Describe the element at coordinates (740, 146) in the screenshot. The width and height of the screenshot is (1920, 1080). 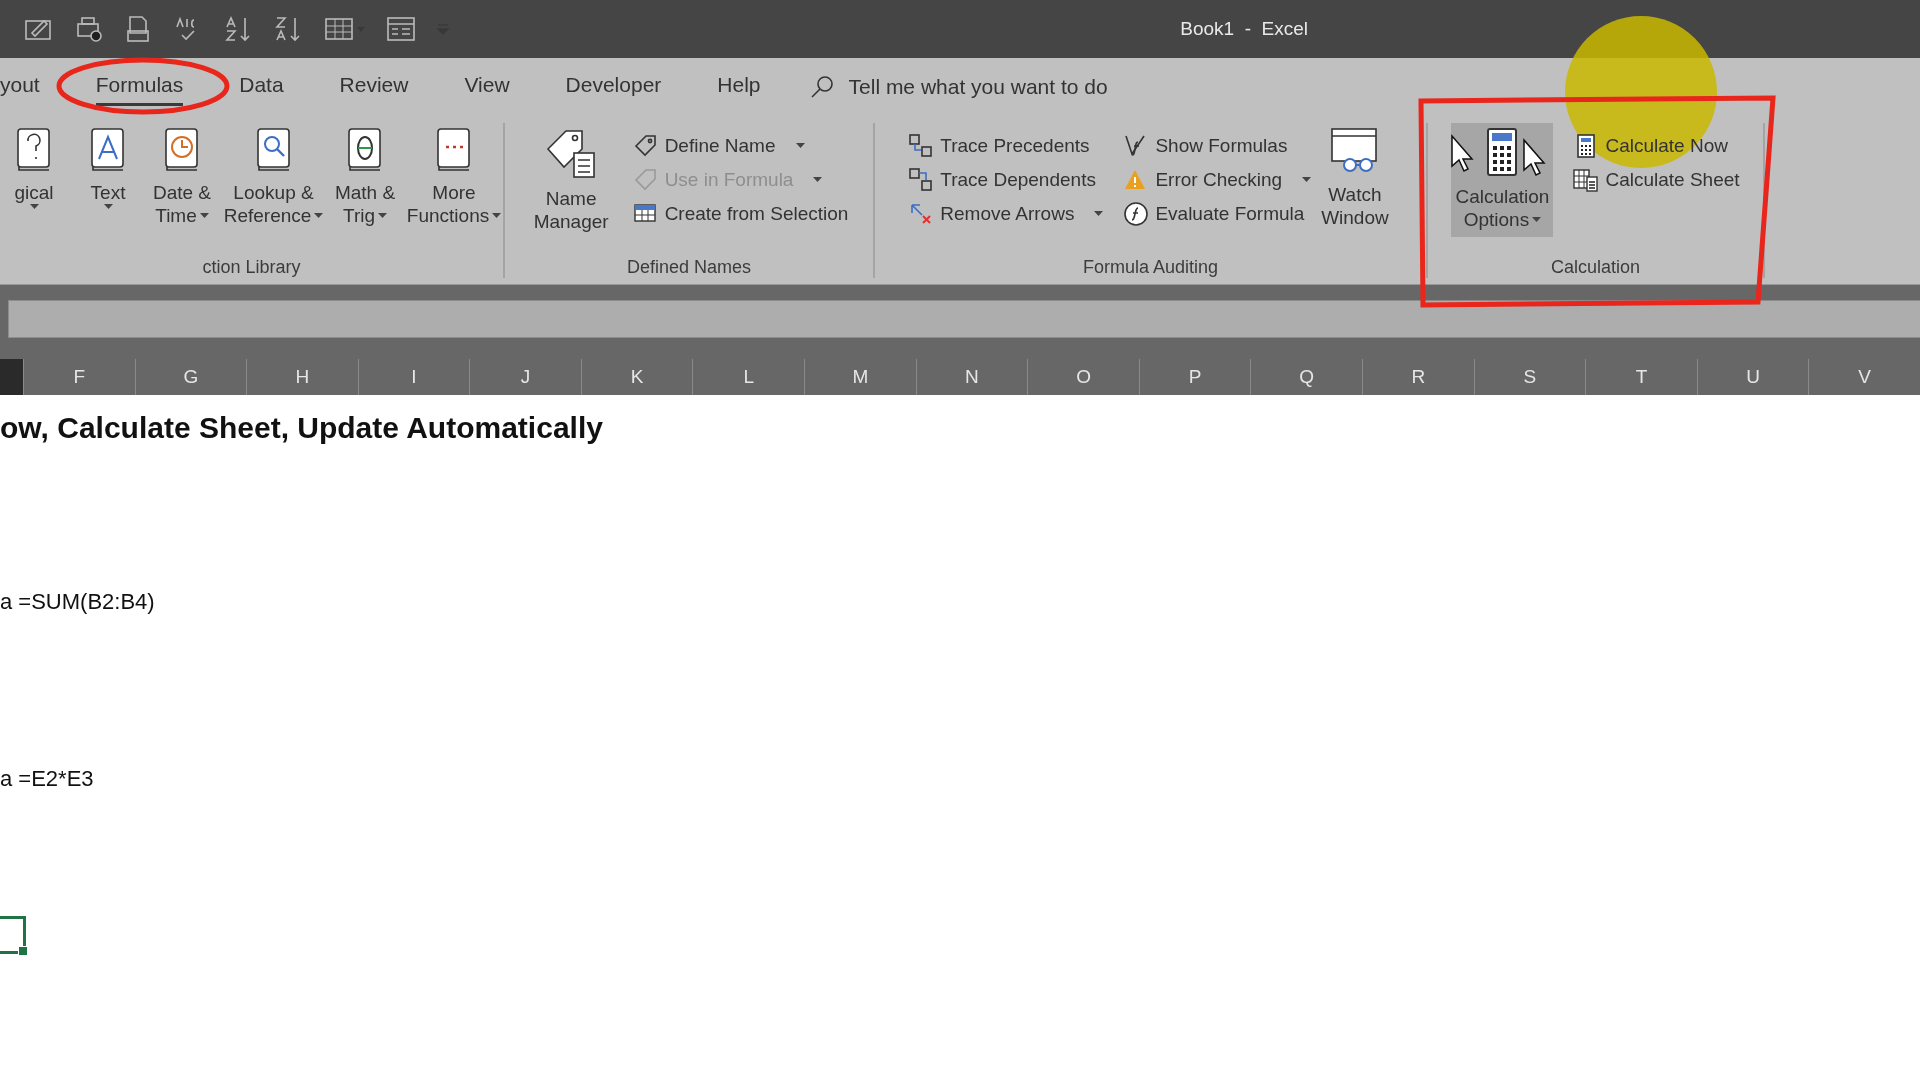
I see `ribbon-small-button: Define Name` at that location.